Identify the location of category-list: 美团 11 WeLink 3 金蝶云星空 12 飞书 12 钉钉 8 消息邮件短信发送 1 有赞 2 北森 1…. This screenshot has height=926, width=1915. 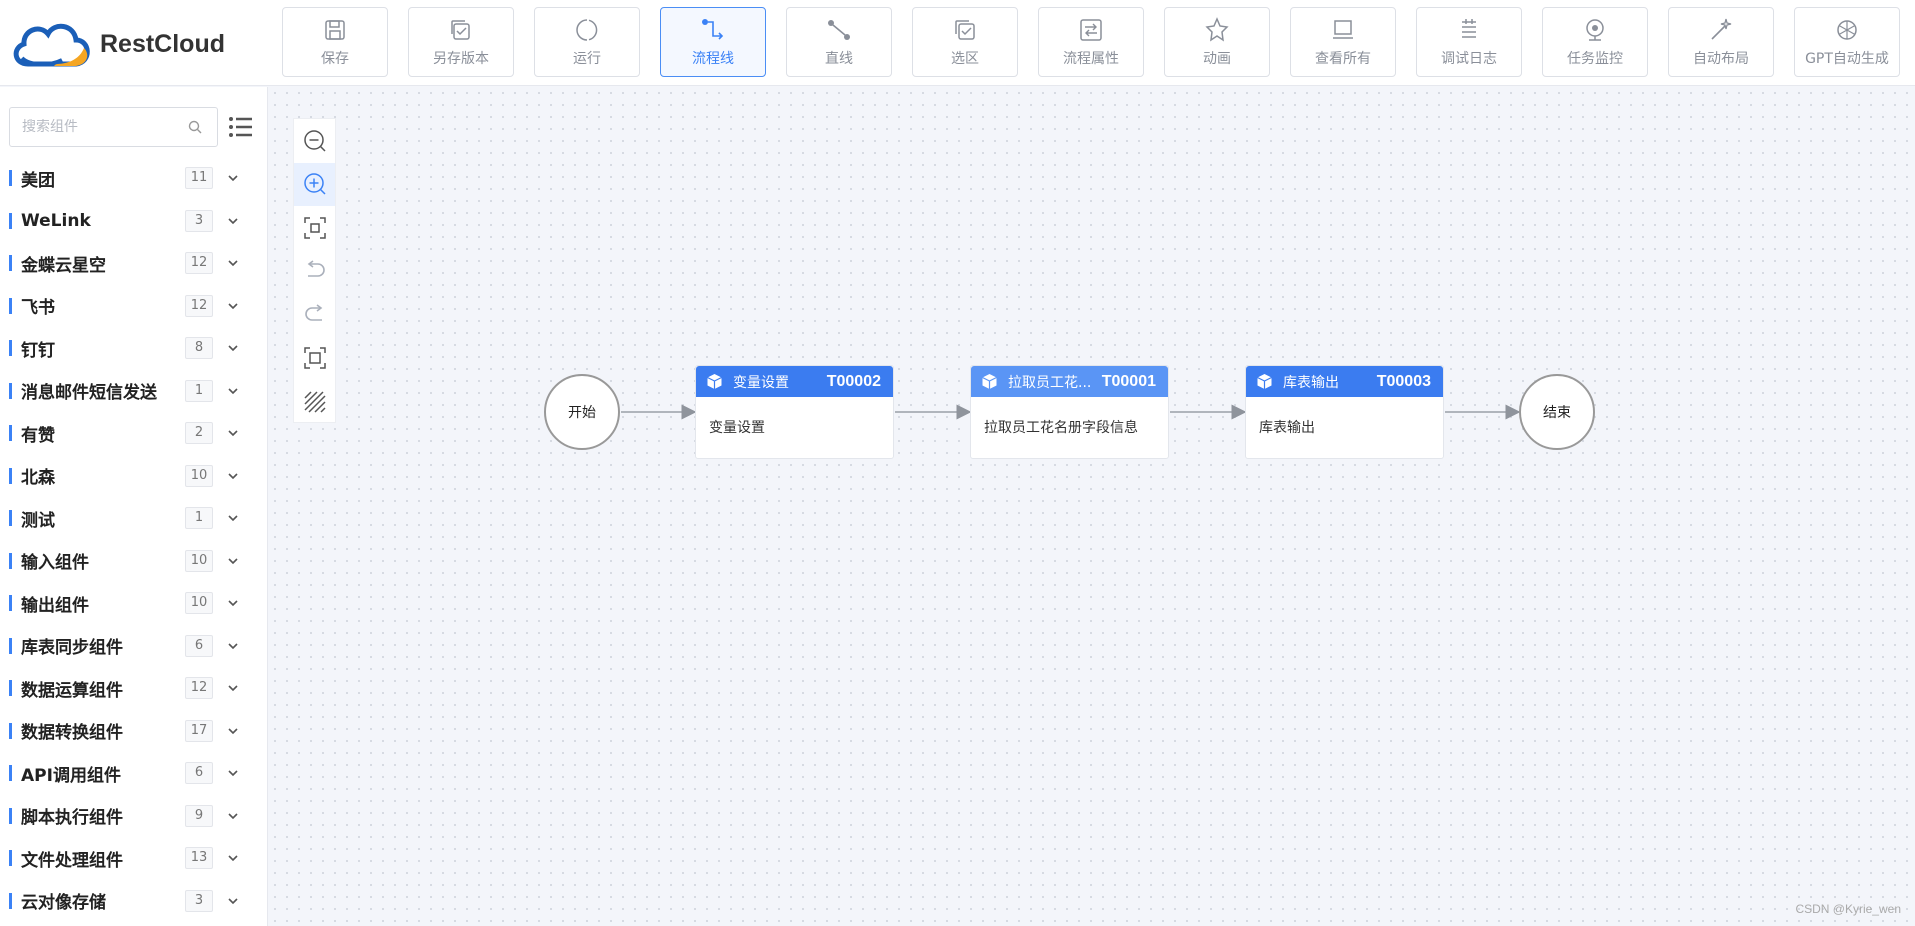
(134, 539).